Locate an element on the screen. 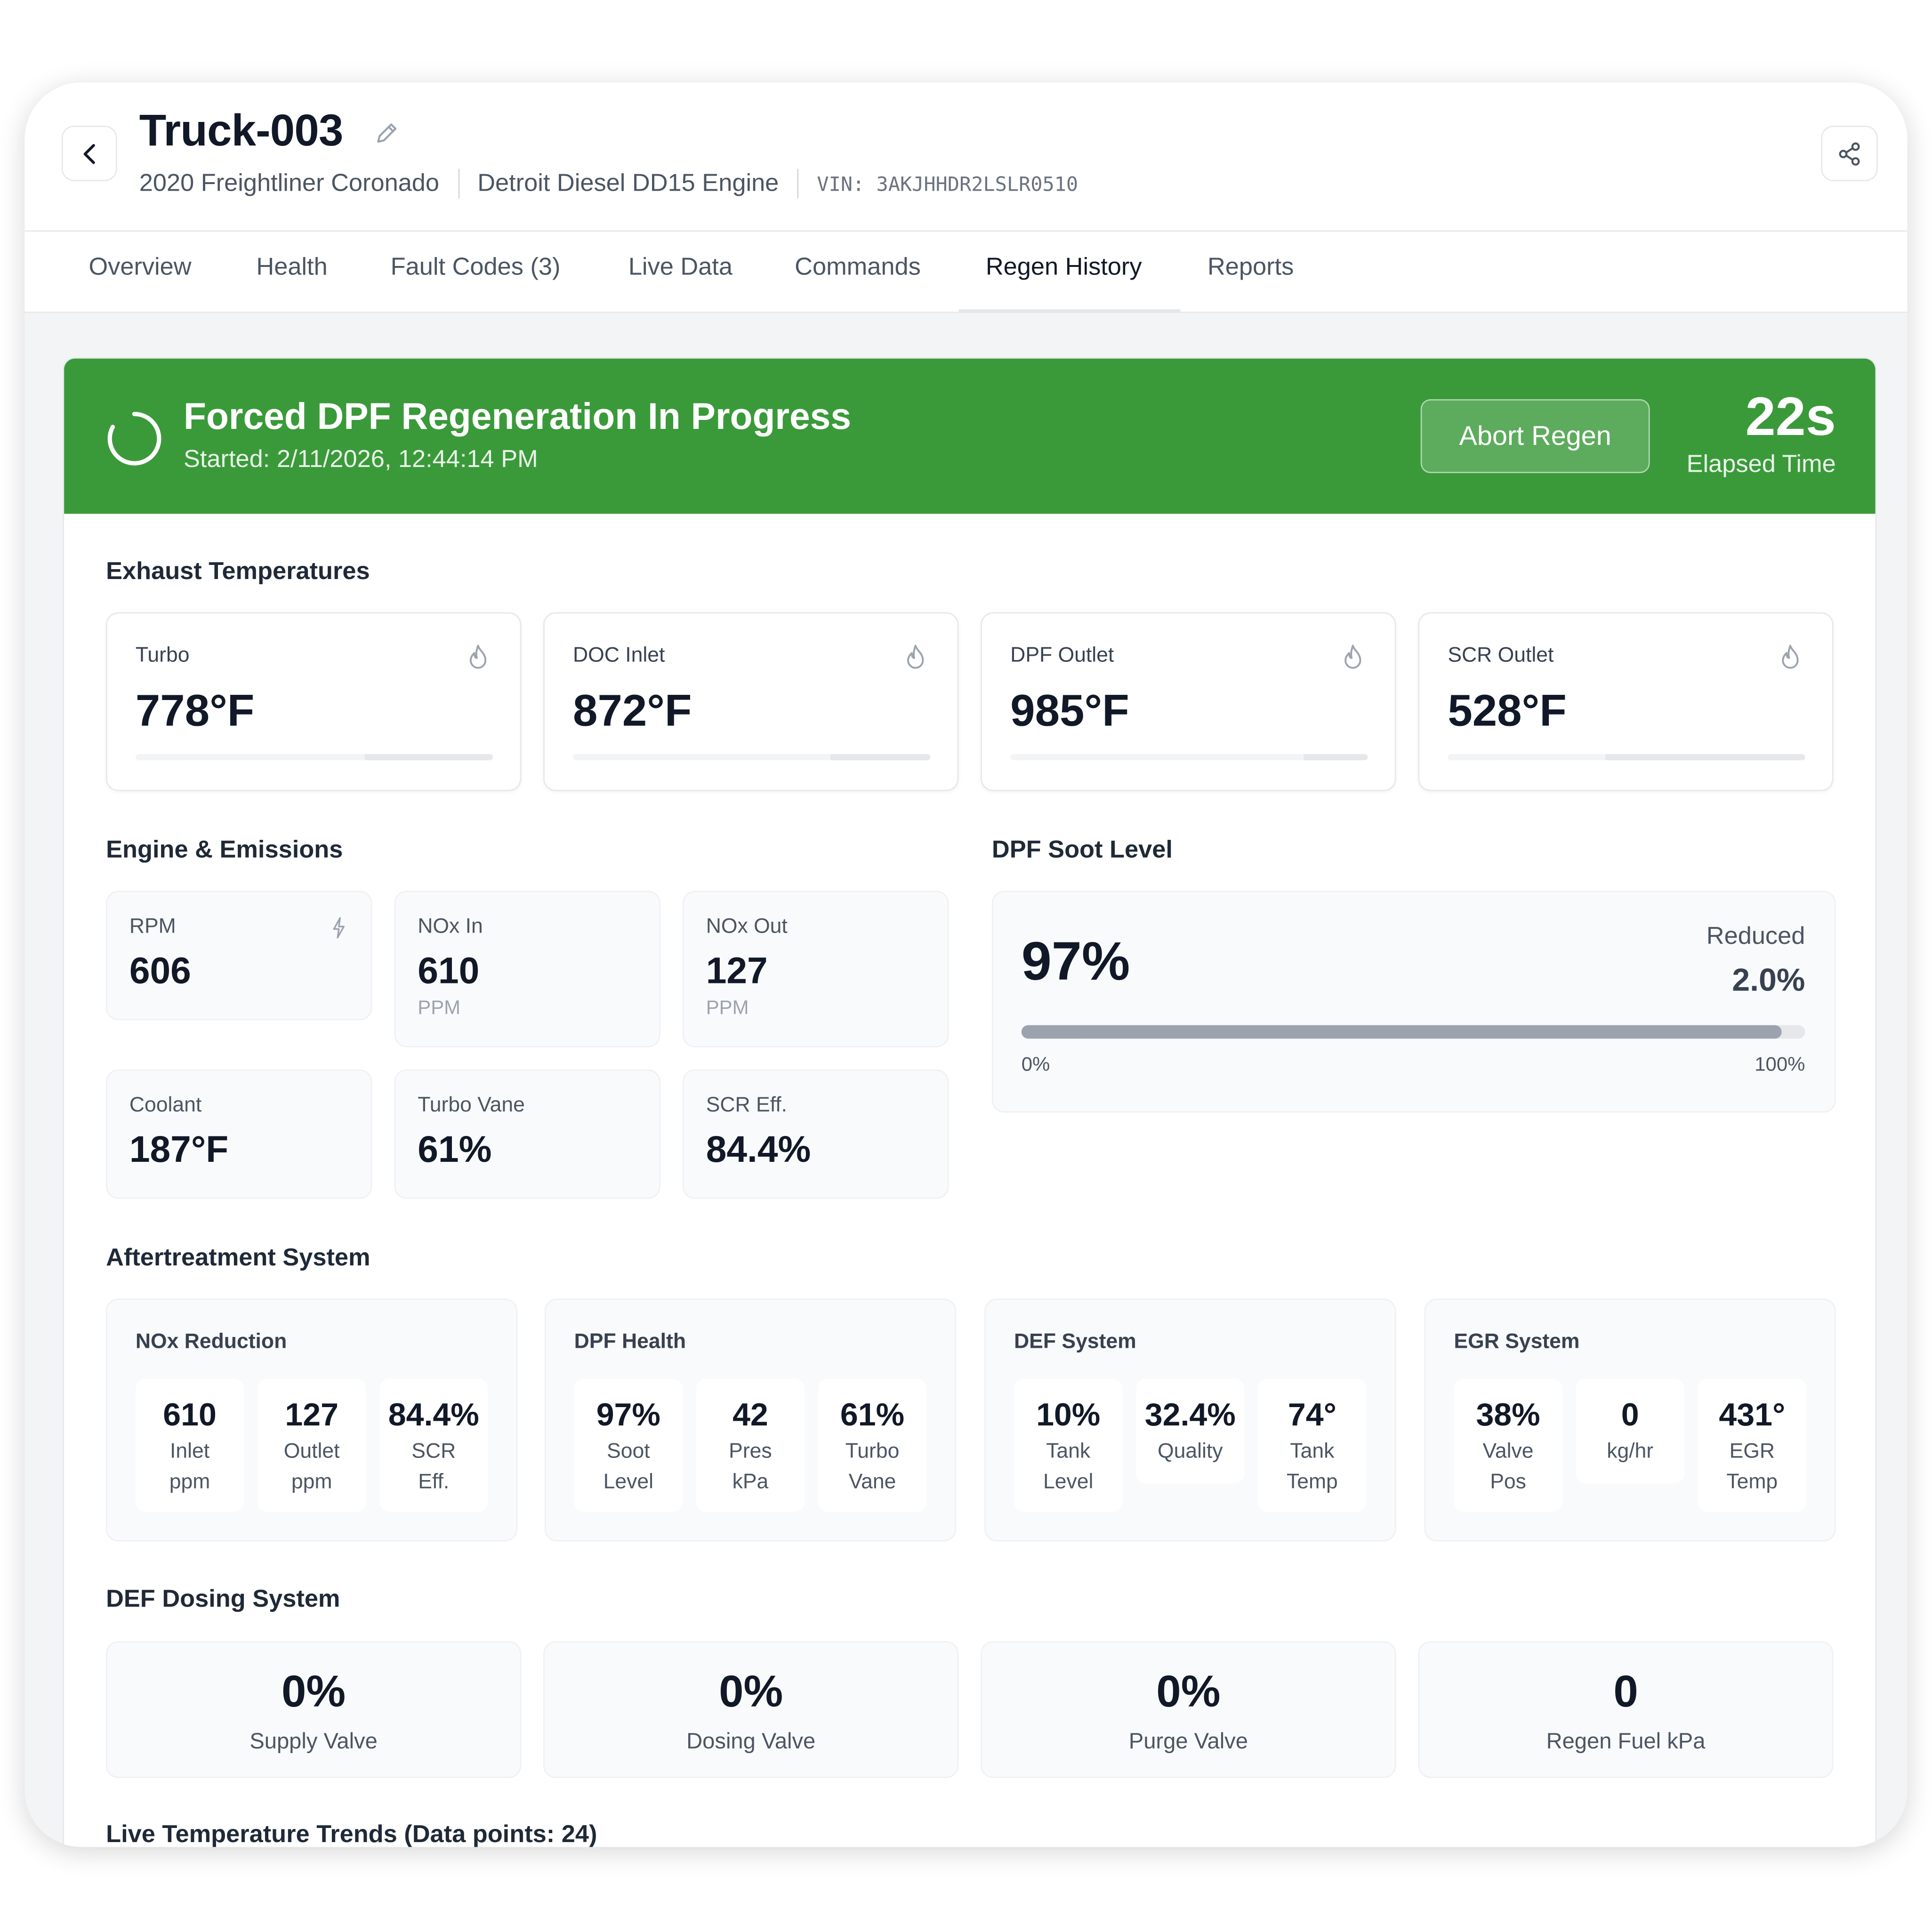 Image resolution: width=1932 pixels, height=1932 pixels. at-metric-label: Pres is located at coordinates (750, 1451).